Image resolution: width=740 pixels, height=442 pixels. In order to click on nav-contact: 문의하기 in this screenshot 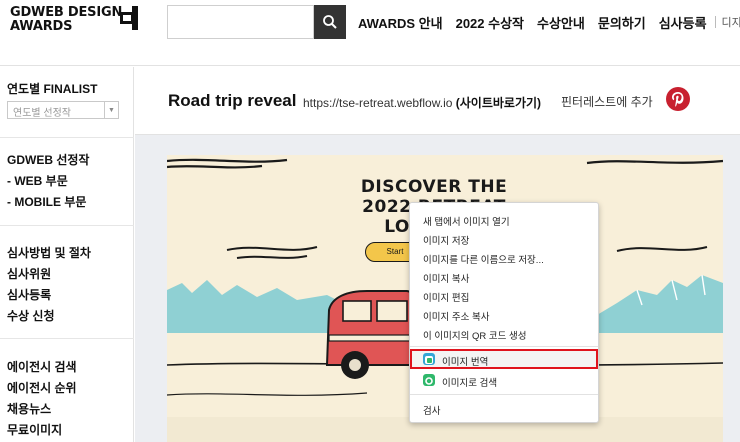, I will do `click(622, 22)`.